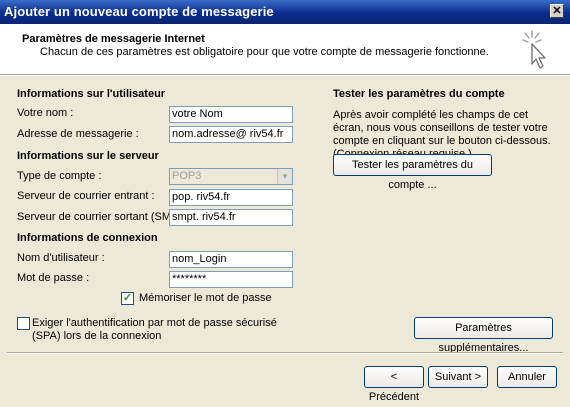 This screenshot has height=407, width=570. Describe the element at coordinates (127, 298) in the screenshot. I see `remember-password-checkbox: ✓` at that location.